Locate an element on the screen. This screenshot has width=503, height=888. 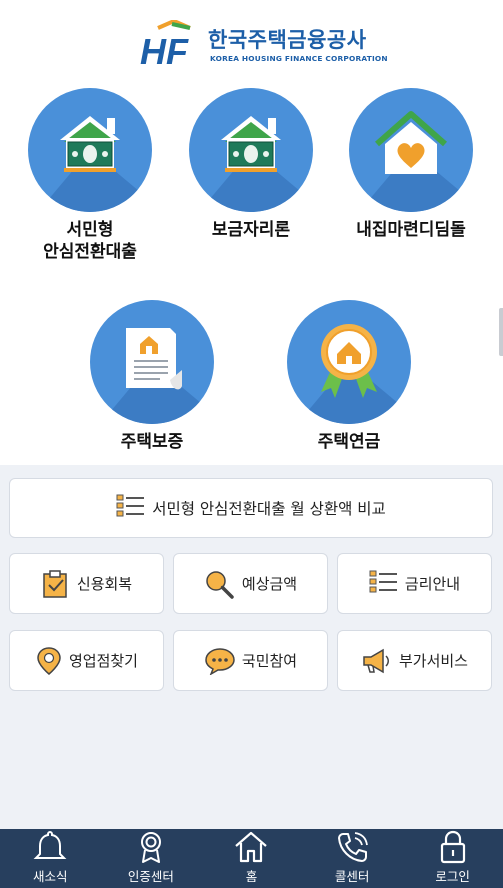
credit-recovery-label: 신용회복 is located at coordinates (104, 584).